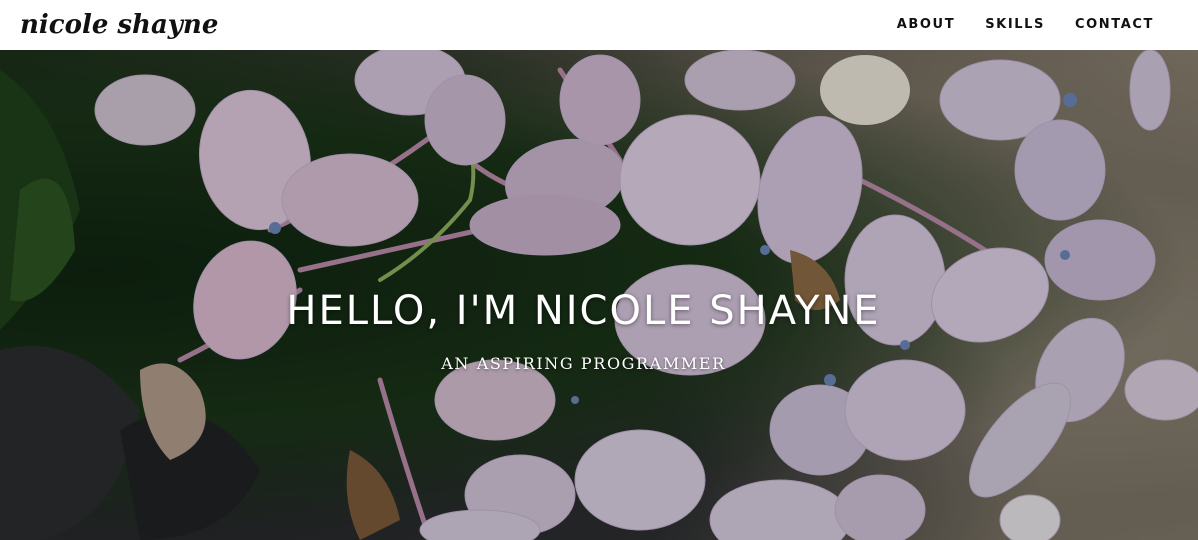  Describe the element at coordinates (926, 25) in the screenshot. I see `nav-link-about: ABOUT` at that location.